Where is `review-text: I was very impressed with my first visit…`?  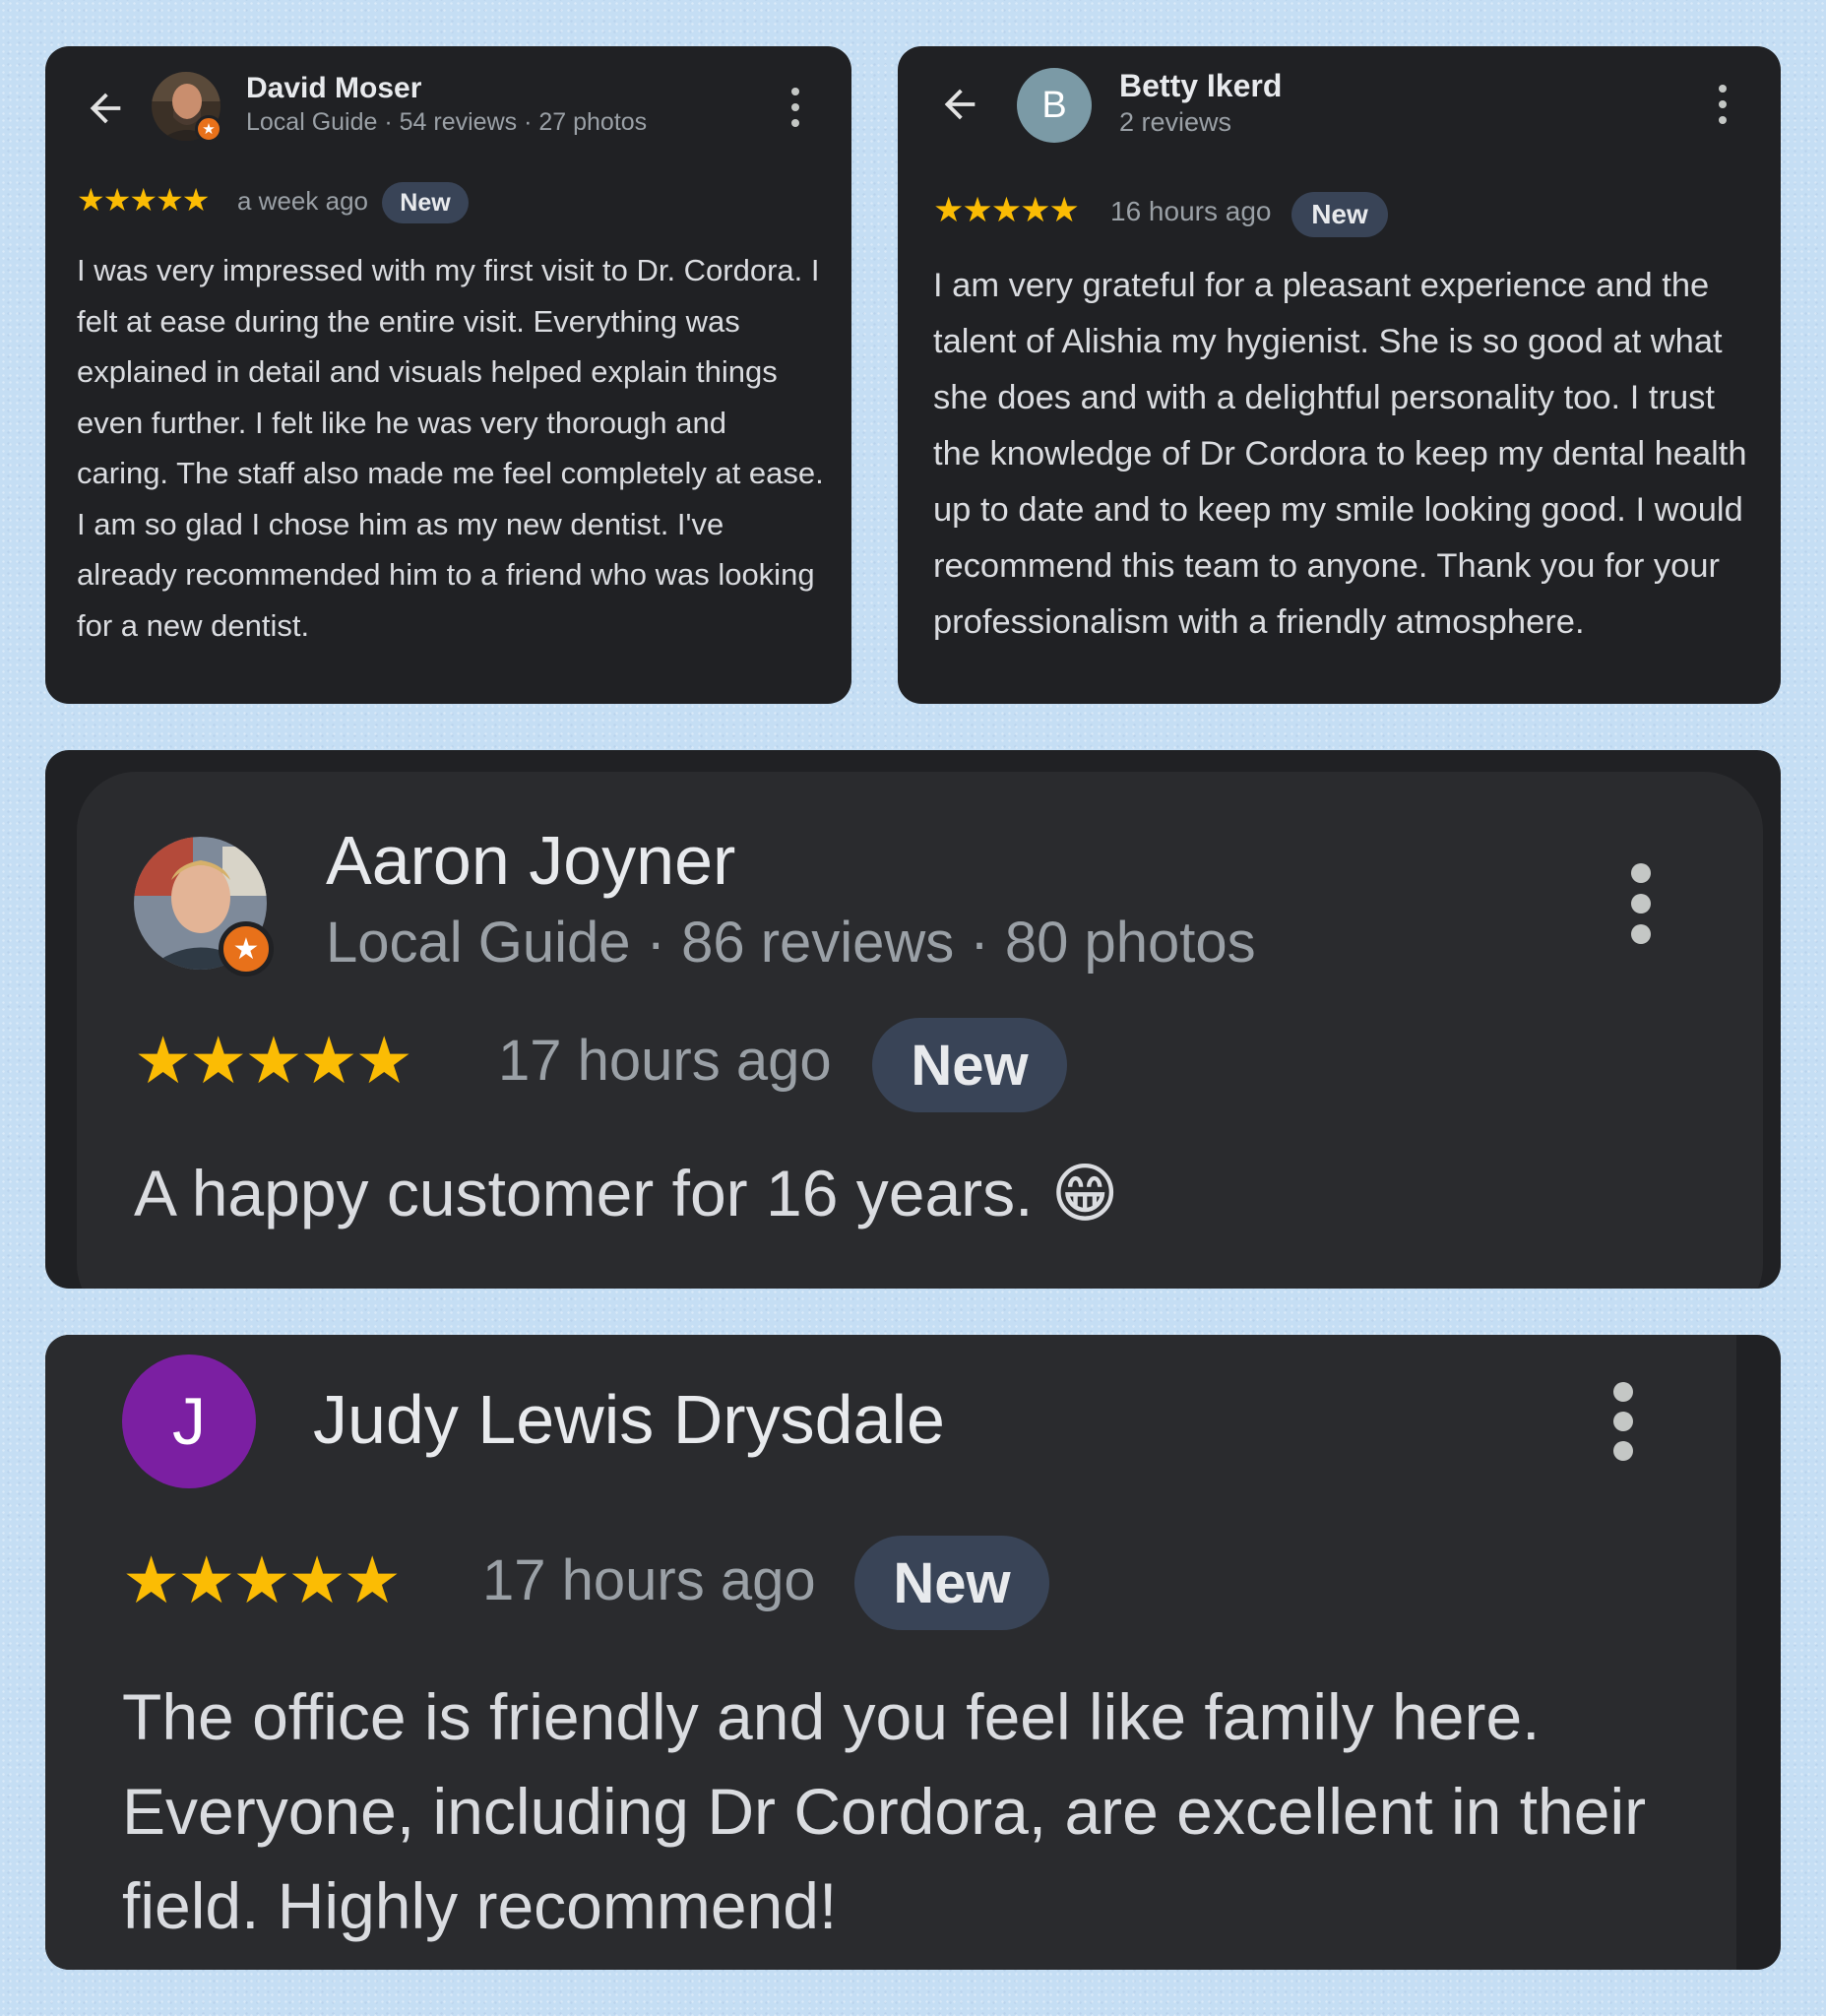 review-text: I was very impressed with my first visit… is located at coordinates (450, 448).